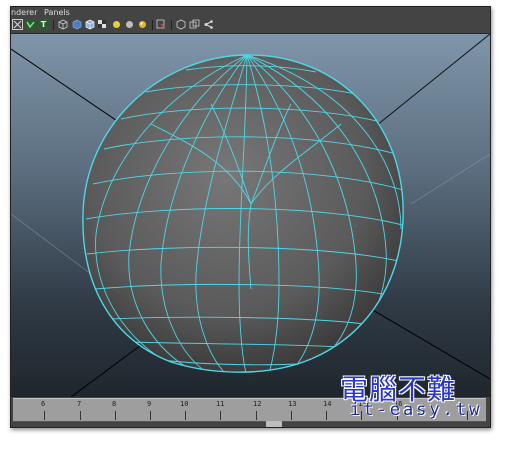 The width and height of the screenshot is (507, 450). What do you see at coordinates (79, 404) in the screenshot?
I see `frame-label: 7` at bounding box center [79, 404].